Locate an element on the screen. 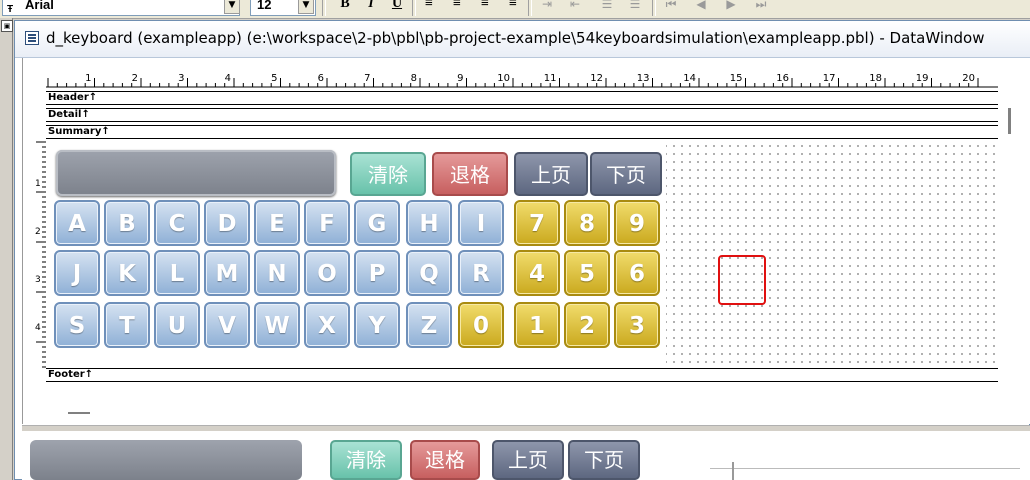 The image size is (1030, 480). vertical-scrollbar is located at coordinates (1009, 247).